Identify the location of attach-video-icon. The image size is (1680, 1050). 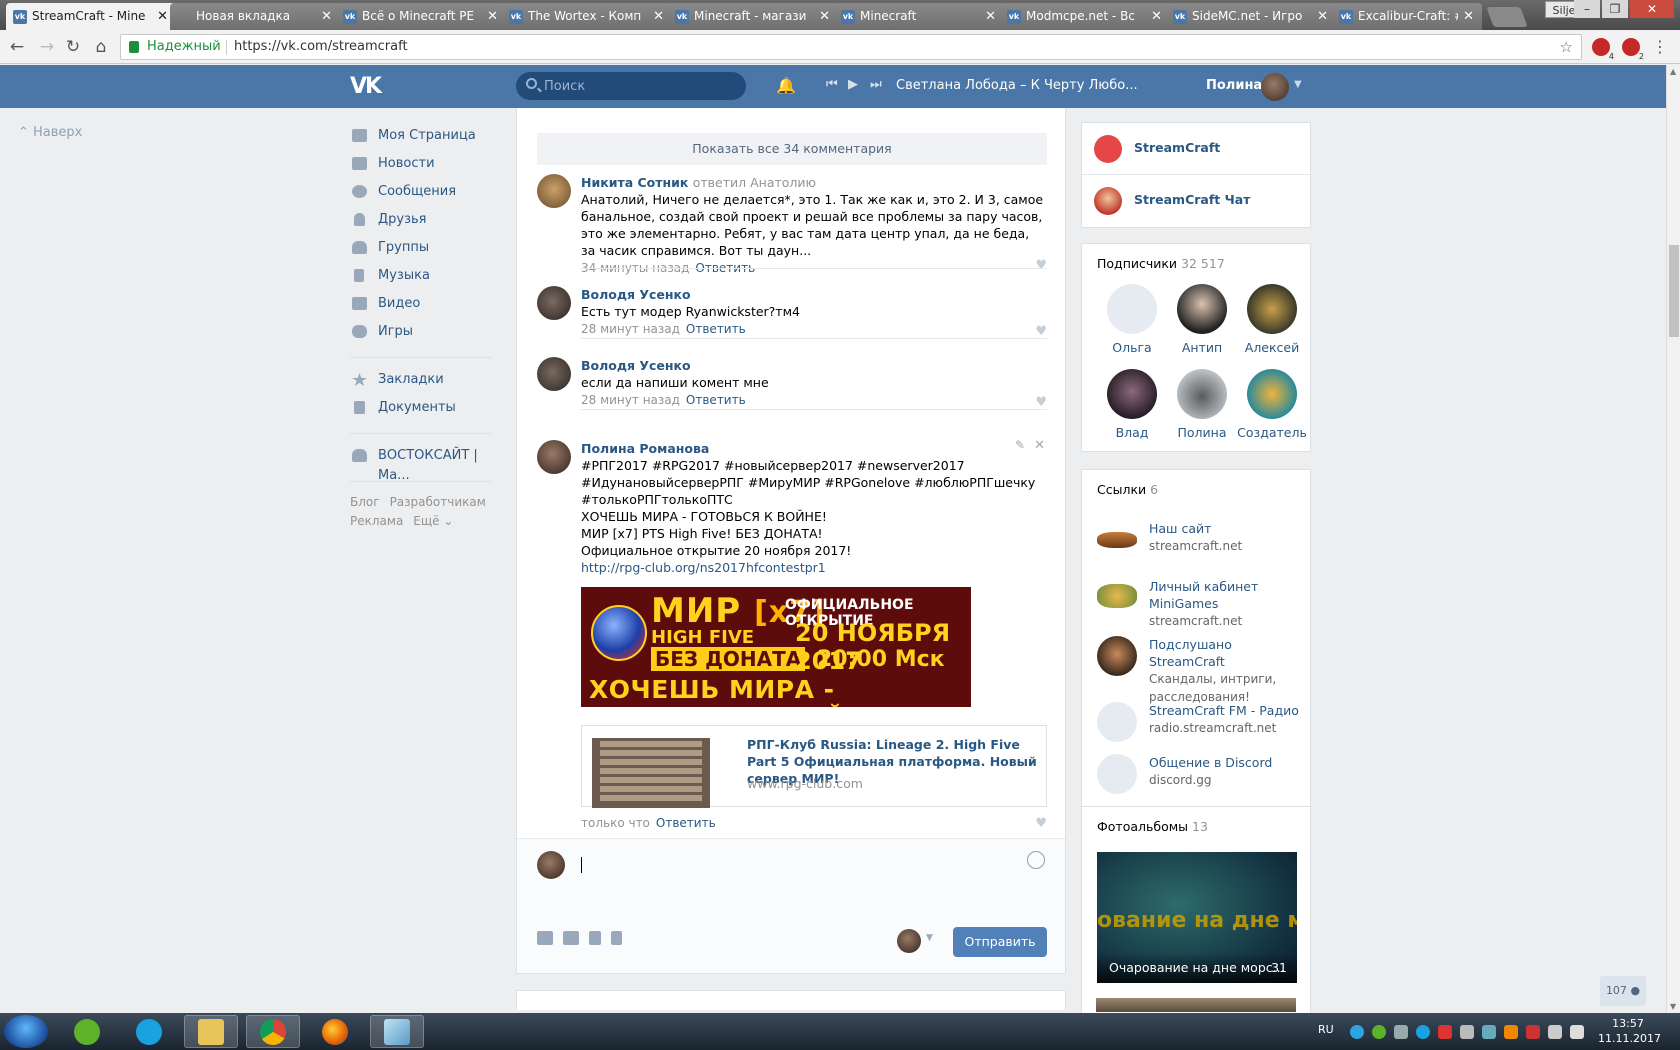
(571, 938).